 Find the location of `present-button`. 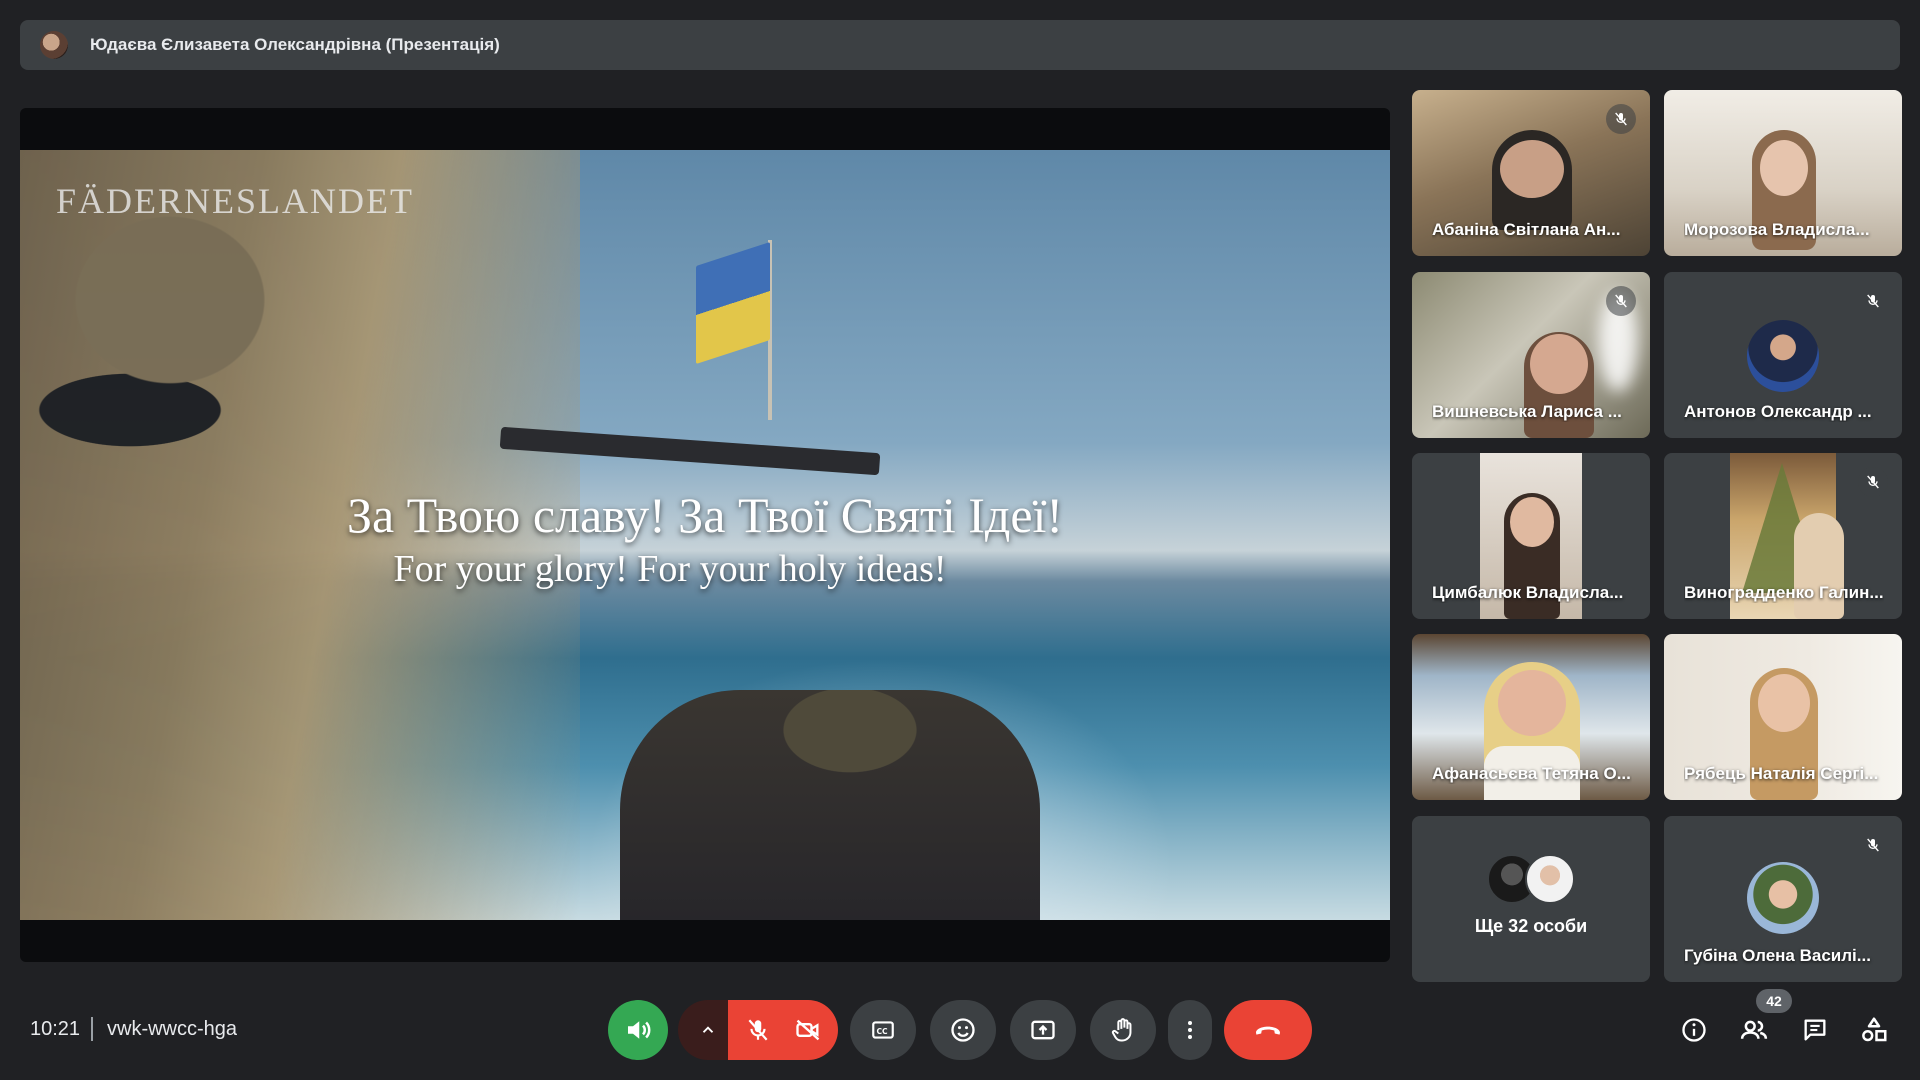

present-button is located at coordinates (1043, 1030).